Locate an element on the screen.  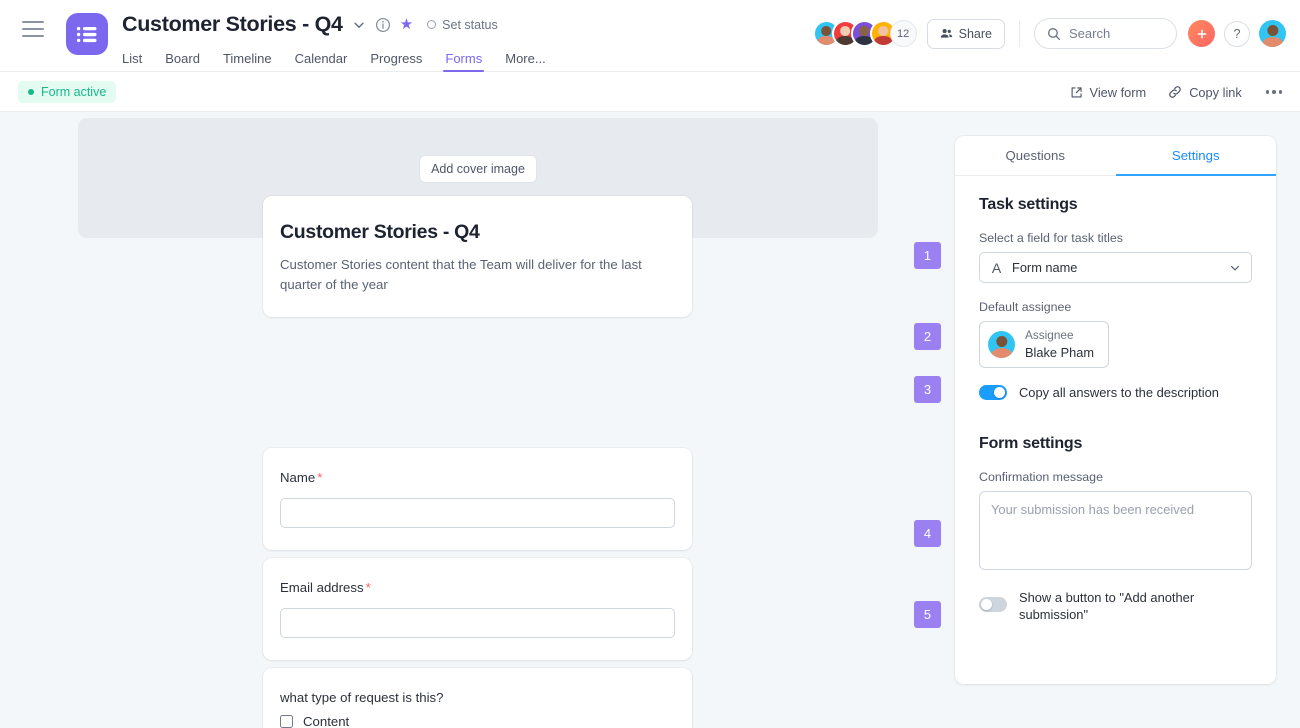
project-list-icon is located at coordinates (87, 34).